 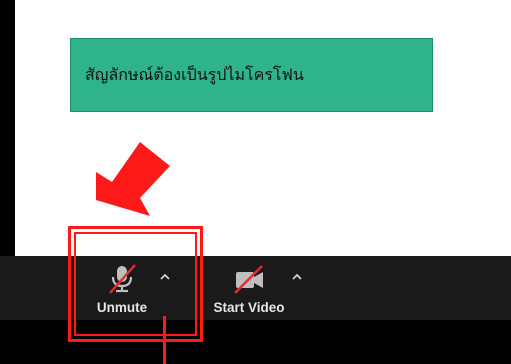 What do you see at coordinates (164, 340) in the screenshot?
I see `highlight-pointer-line` at bounding box center [164, 340].